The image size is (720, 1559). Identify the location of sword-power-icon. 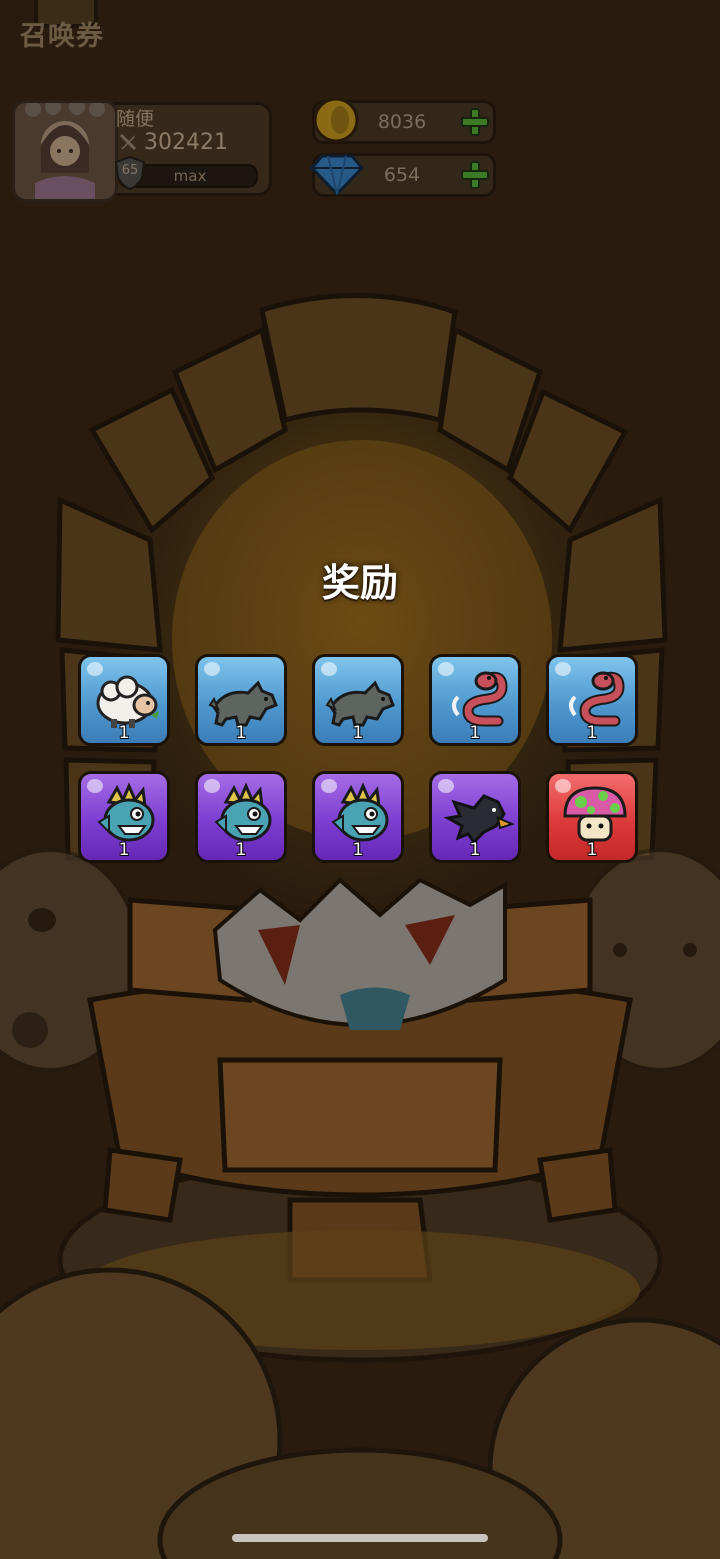
(128, 142).